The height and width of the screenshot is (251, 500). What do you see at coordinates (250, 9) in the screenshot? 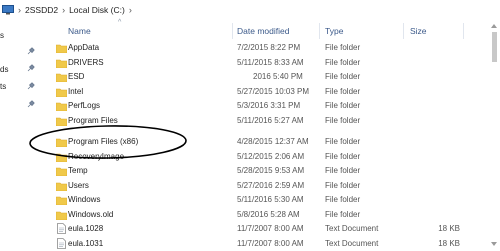
I see `breadcrumb: › 2SSDD2 › Local Disk (C:) ›` at bounding box center [250, 9].